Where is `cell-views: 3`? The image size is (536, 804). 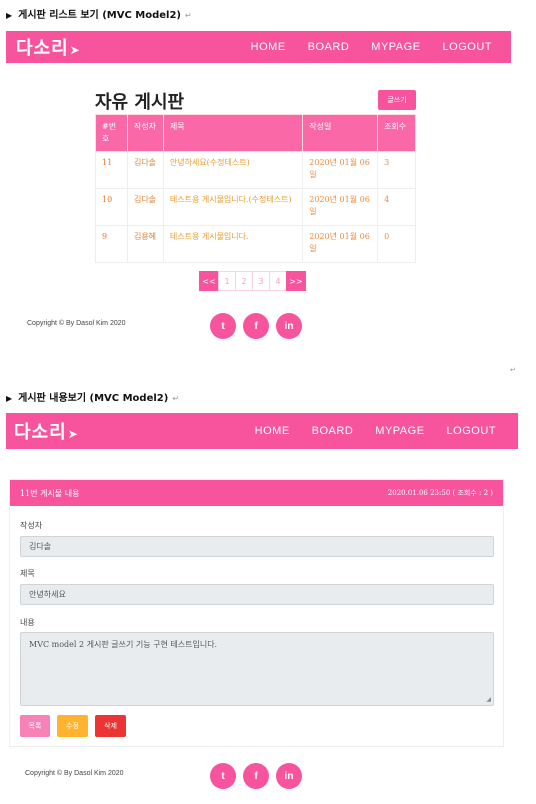 cell-views: 3 is located at coordinates (396, 170).